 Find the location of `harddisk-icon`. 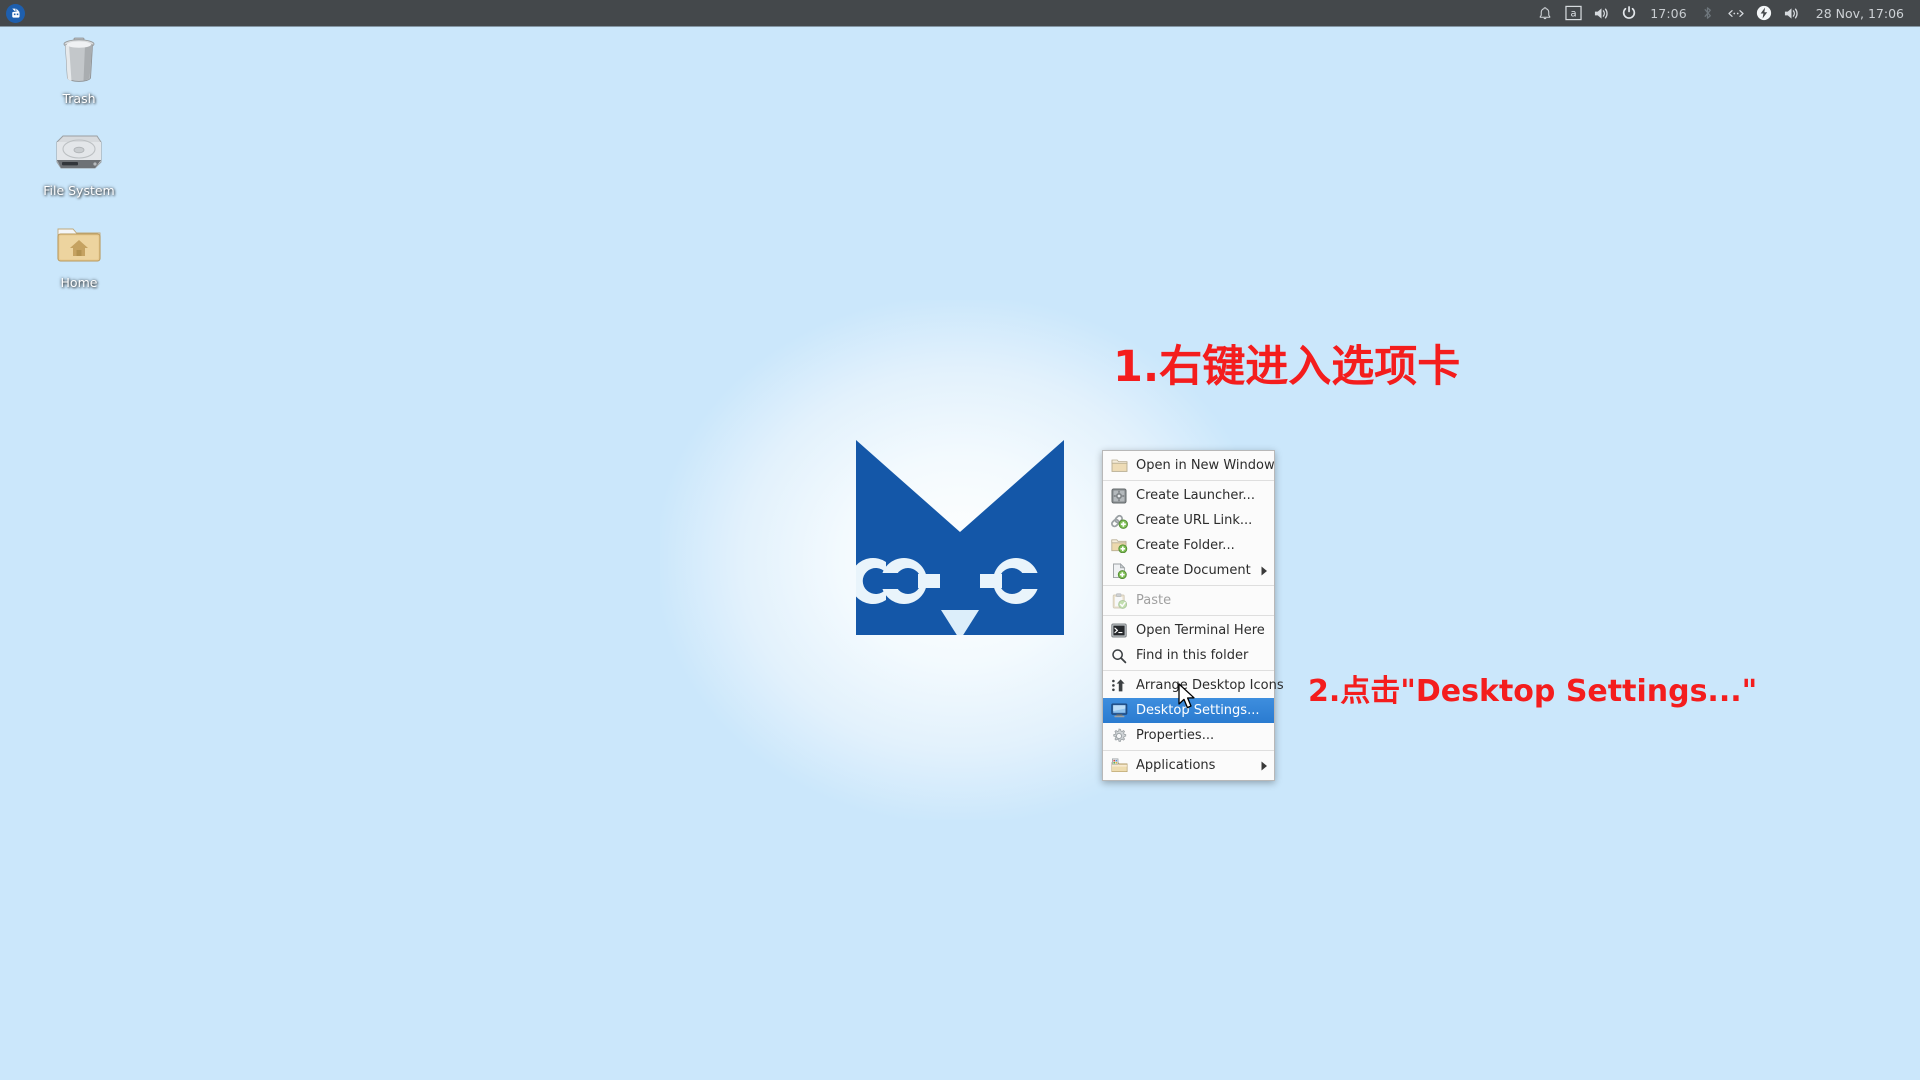

harddisk-icon is located at coordinates (79, 152).